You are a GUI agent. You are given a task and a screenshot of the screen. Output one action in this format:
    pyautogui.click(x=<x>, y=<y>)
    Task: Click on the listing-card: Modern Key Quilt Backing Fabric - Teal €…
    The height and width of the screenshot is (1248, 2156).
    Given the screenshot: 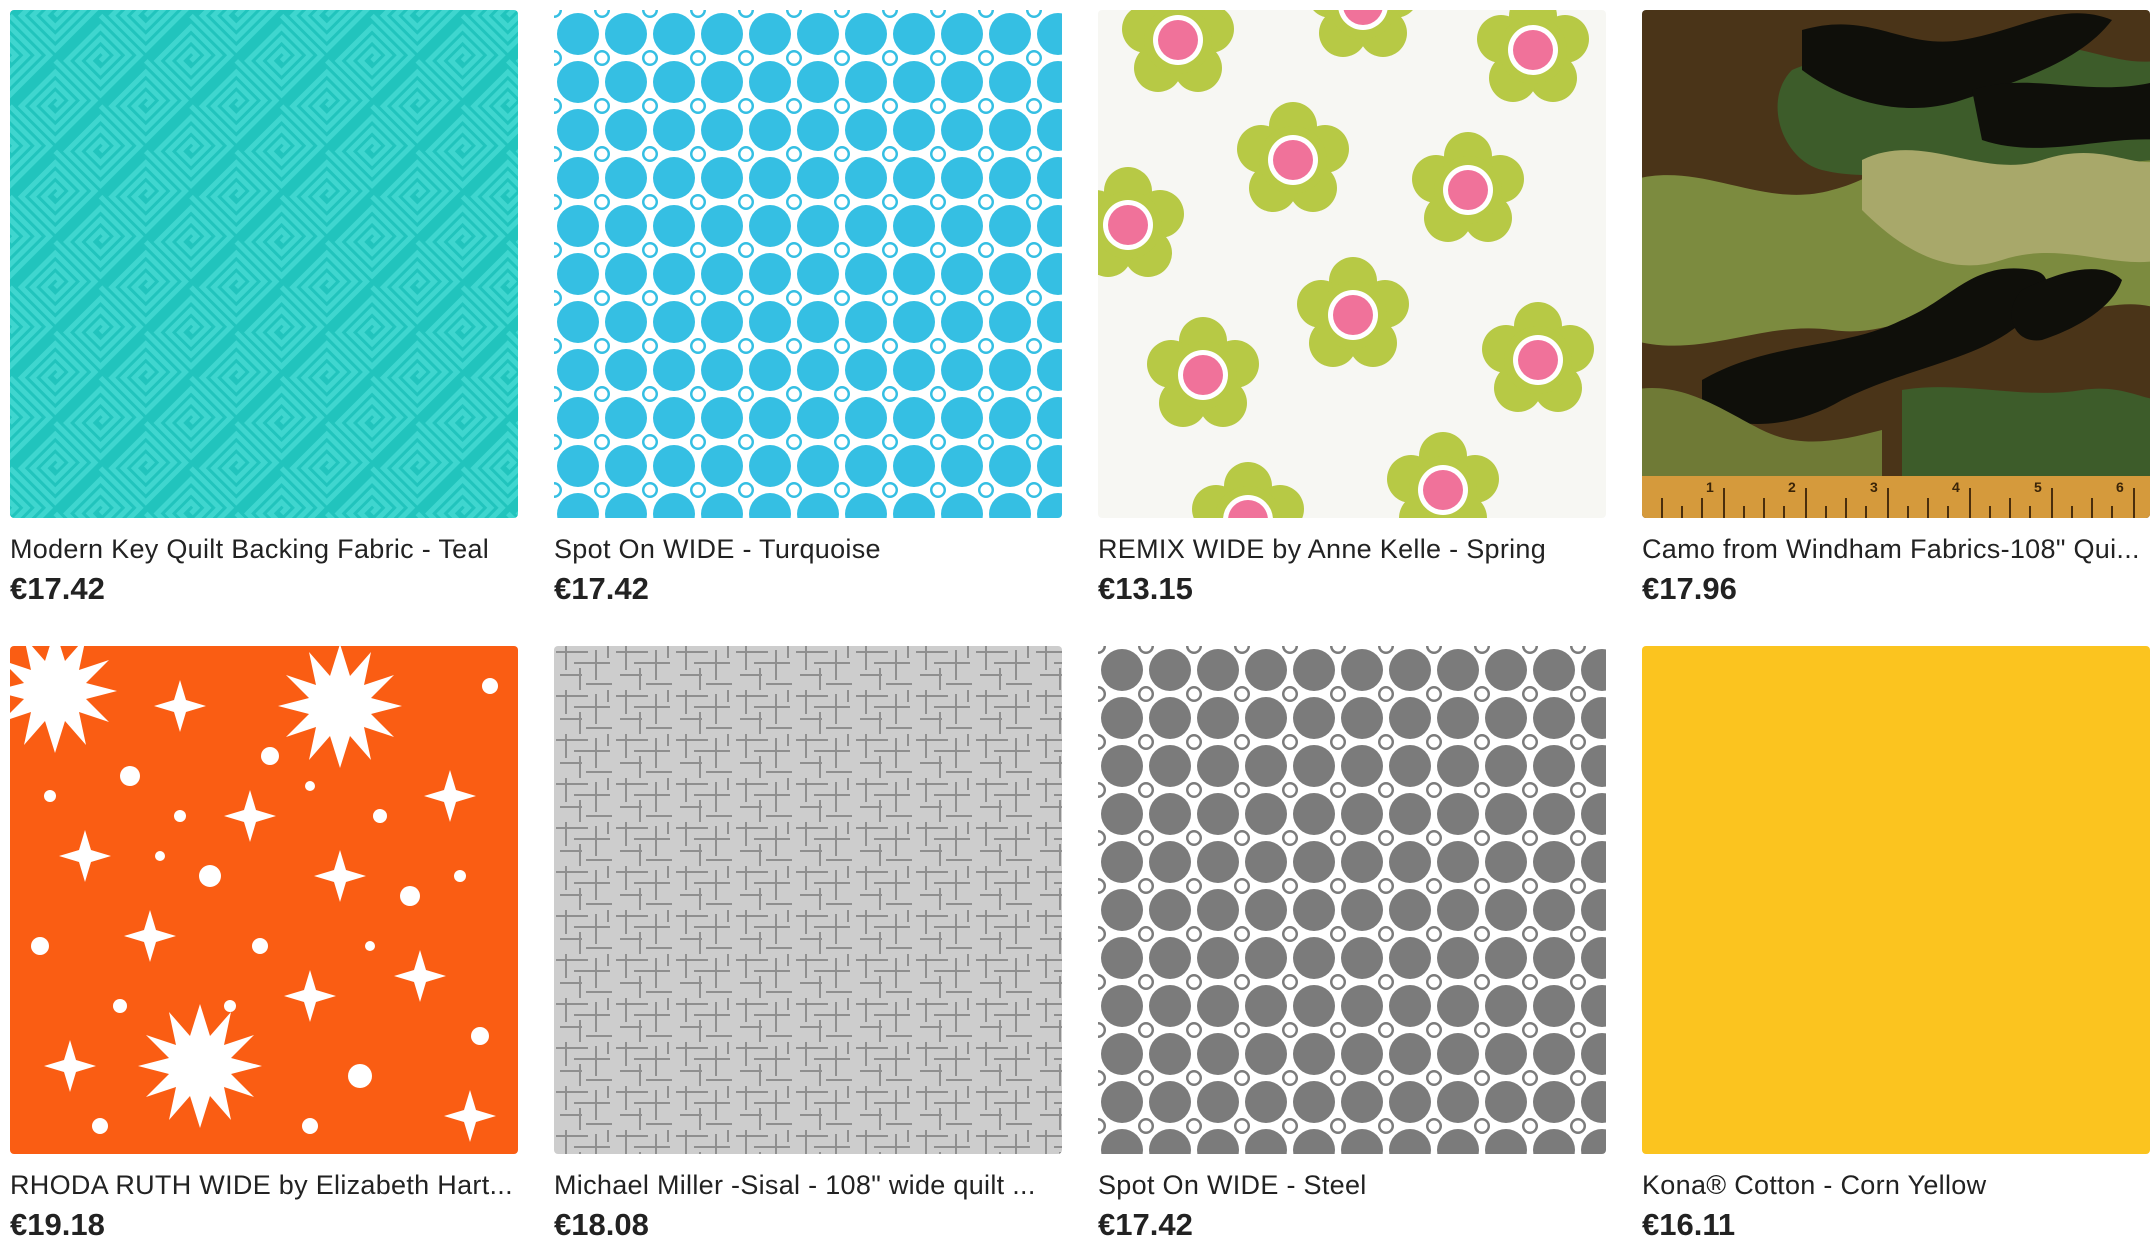 What is the action you would take?
    pyautogui.click(x=264, y=309)
    